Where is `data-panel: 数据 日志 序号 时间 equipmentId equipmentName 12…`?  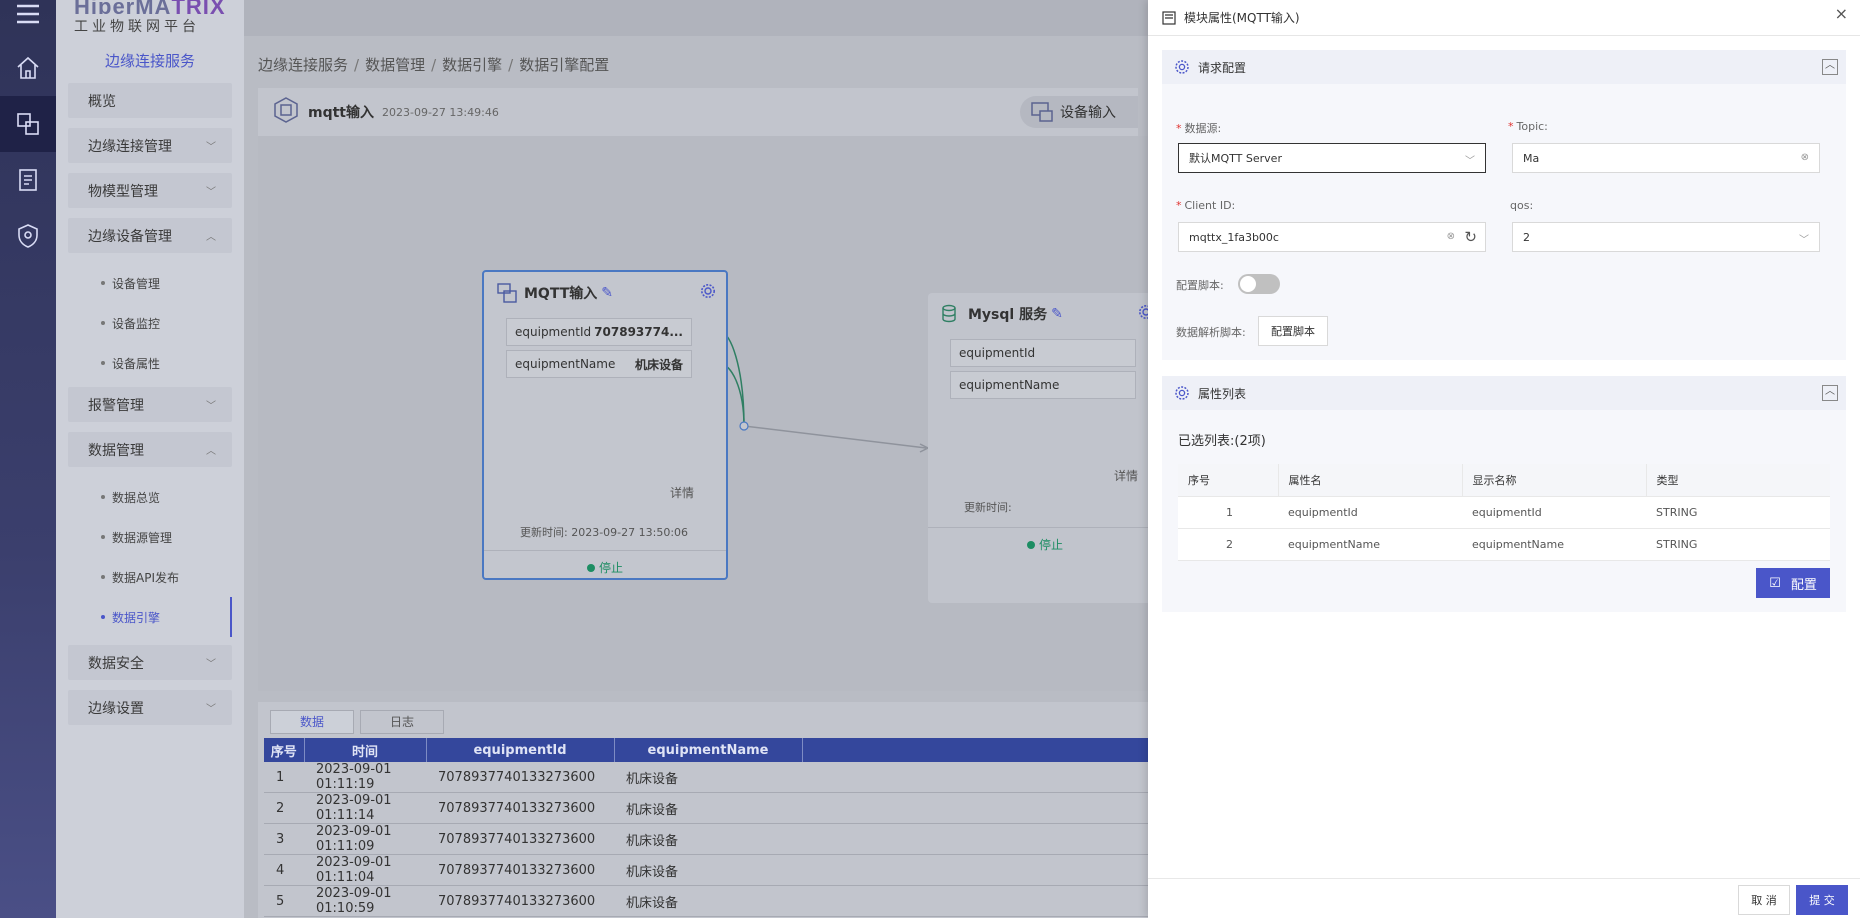
data-panel: 数据 日志 序号 时间 equipmentId equipmentName 12… is located at coordinates (703, 810).